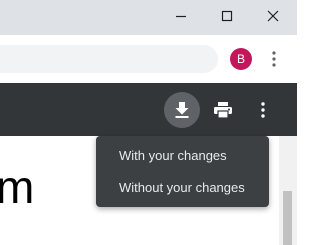  I want to click on scrollbar-thumb, so click(287, 218).